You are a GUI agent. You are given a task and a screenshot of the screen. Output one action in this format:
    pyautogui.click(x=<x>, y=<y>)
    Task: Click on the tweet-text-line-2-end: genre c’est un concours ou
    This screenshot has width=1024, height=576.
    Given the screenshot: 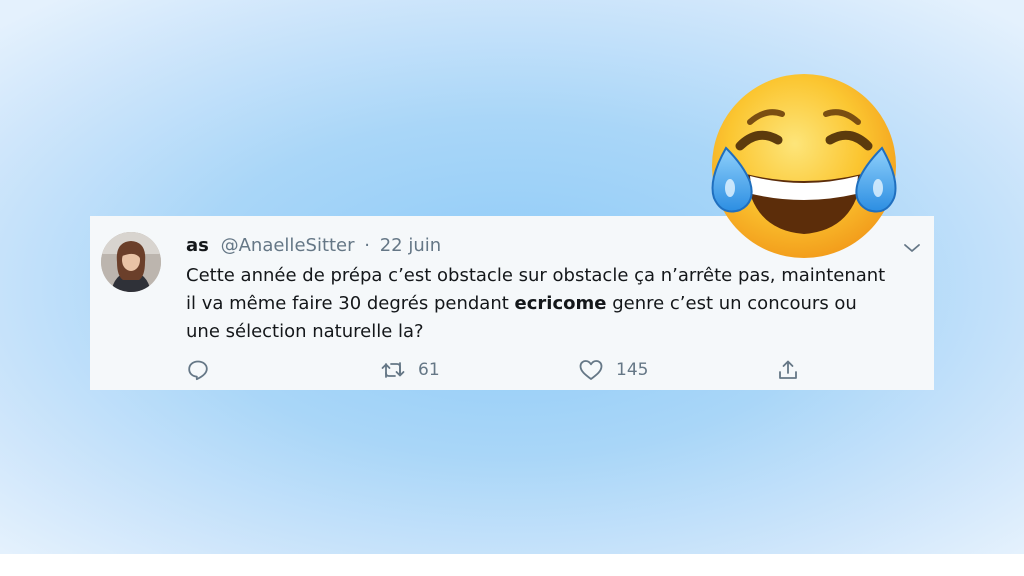 What is the action you would take?
    pyautogui.click(x=731, y=303)
    